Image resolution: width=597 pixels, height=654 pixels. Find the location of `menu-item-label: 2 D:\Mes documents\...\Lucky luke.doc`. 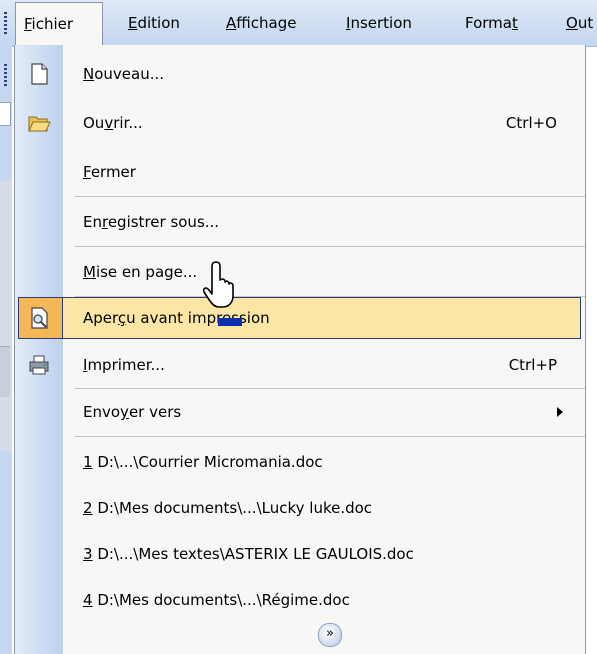

menu-item-label: 2 D:\Mes documents\...\Lucky luke.doc is located at coordinates (228, 508).